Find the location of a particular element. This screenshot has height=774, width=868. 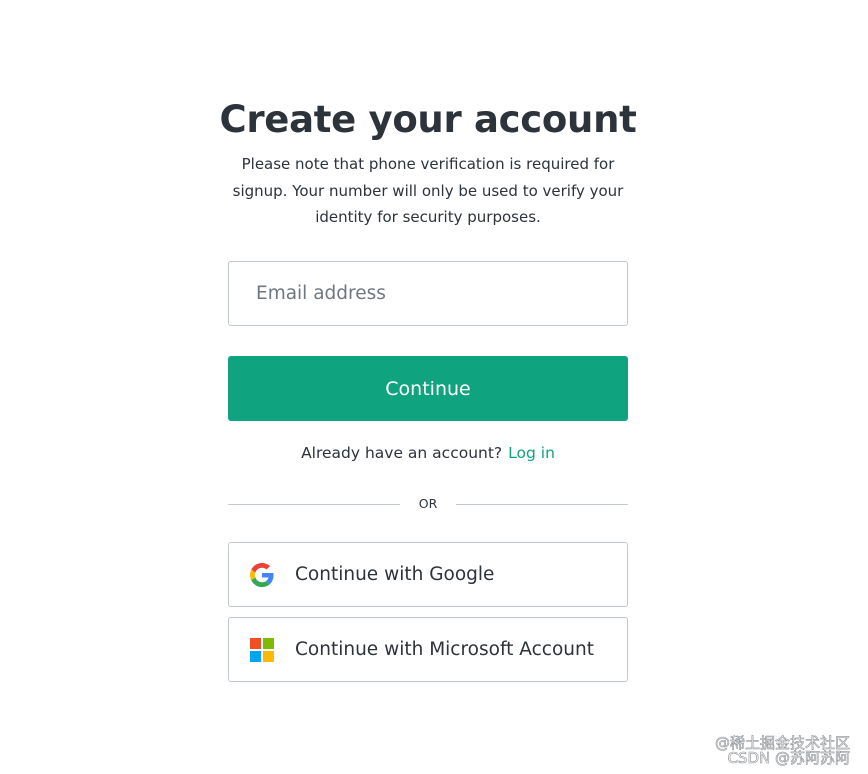

login-prompt: Already have an account? Log in is located at coordinates (428, 453).